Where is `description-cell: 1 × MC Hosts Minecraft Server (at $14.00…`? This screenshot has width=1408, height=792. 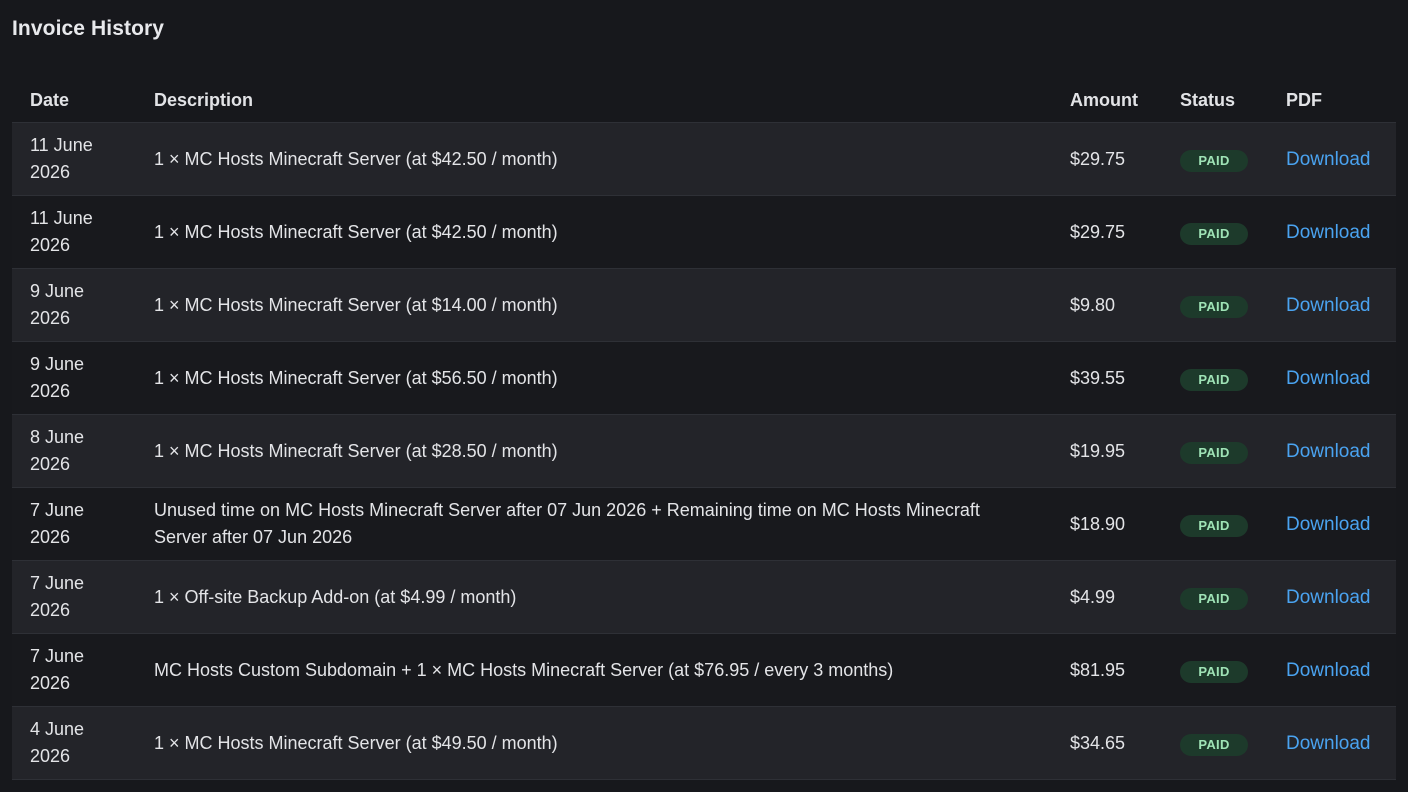 description-cell: 1 × MC Hosts Minecraft Server (at $14.00… is located at coordinates (612, 305).